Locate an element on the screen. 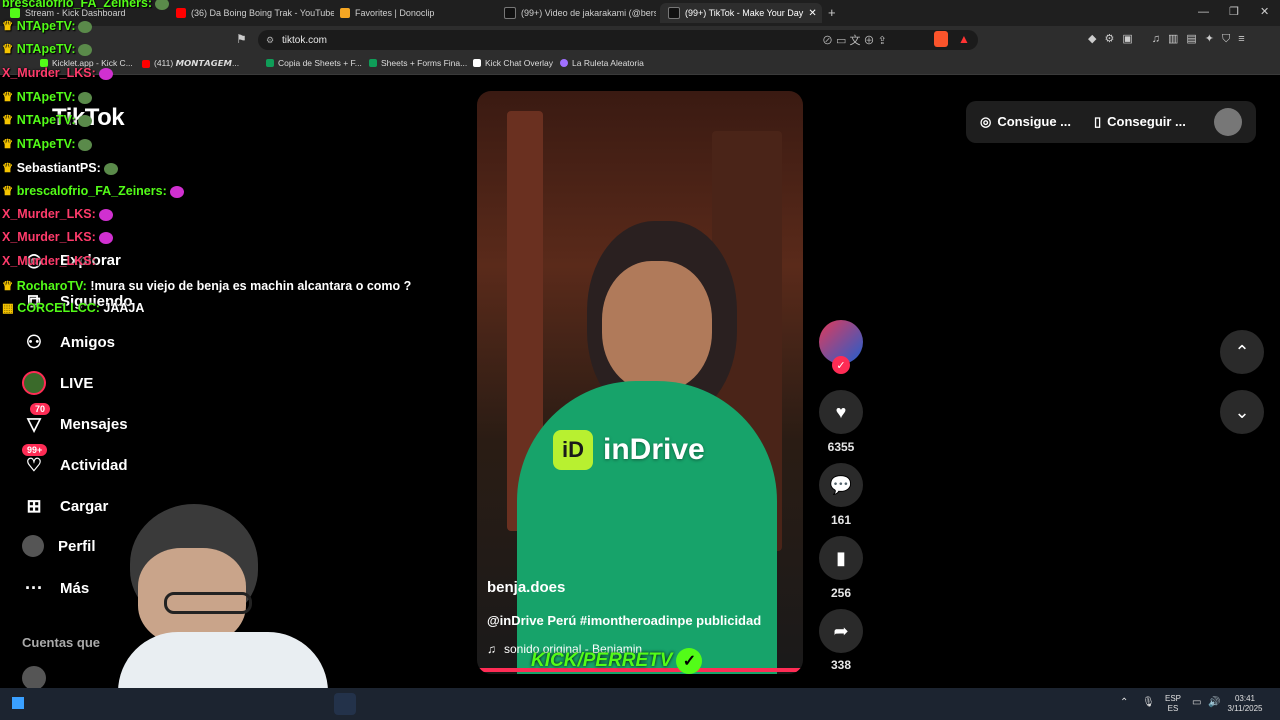 The image size is (1280, 720). comment-icon: 💬 is located at coordinates (841, 484).